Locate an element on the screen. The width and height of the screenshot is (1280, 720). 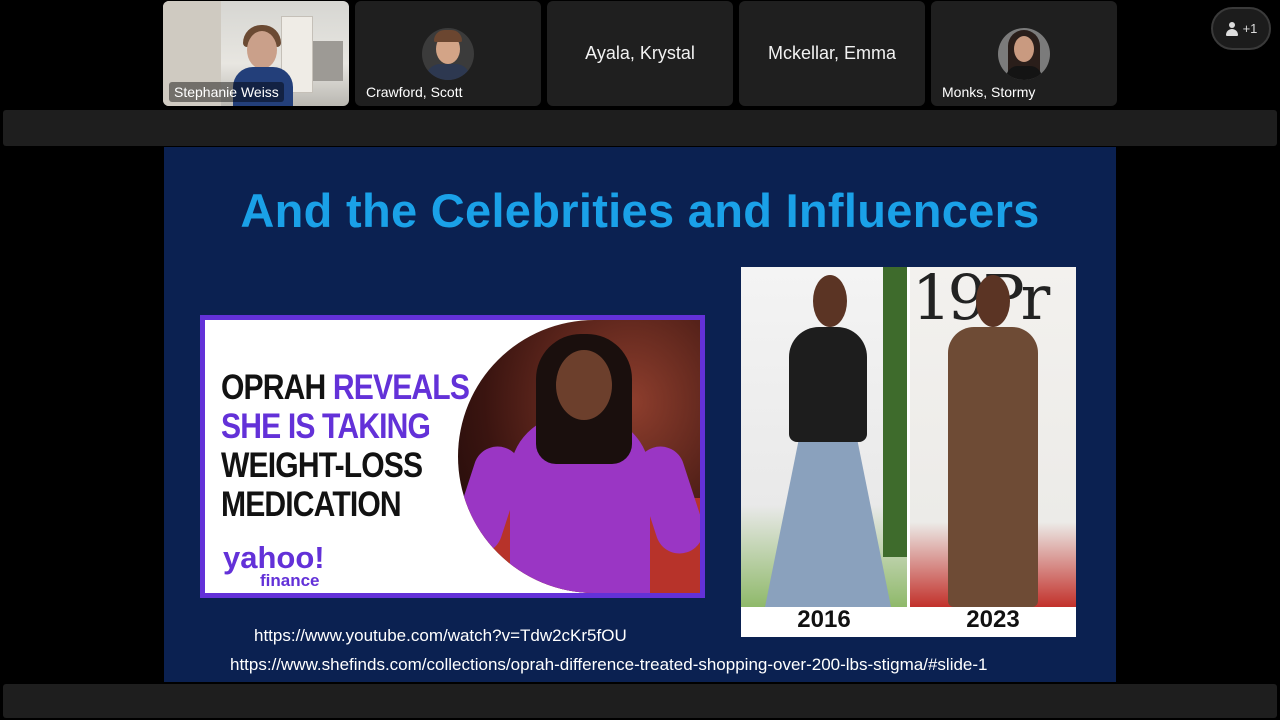
participants-overflow-button: +1 is located at coordinates (1241, 28).